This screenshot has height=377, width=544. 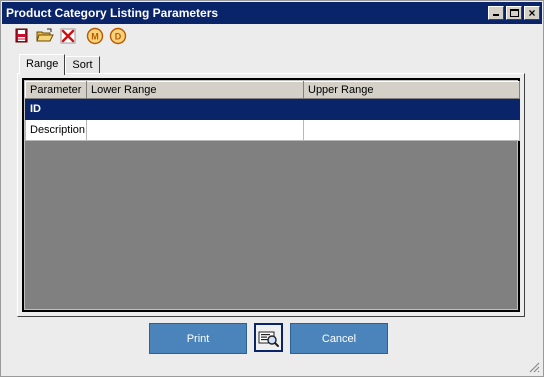 I want to click on m-button: M, so click(x=95, y=36).